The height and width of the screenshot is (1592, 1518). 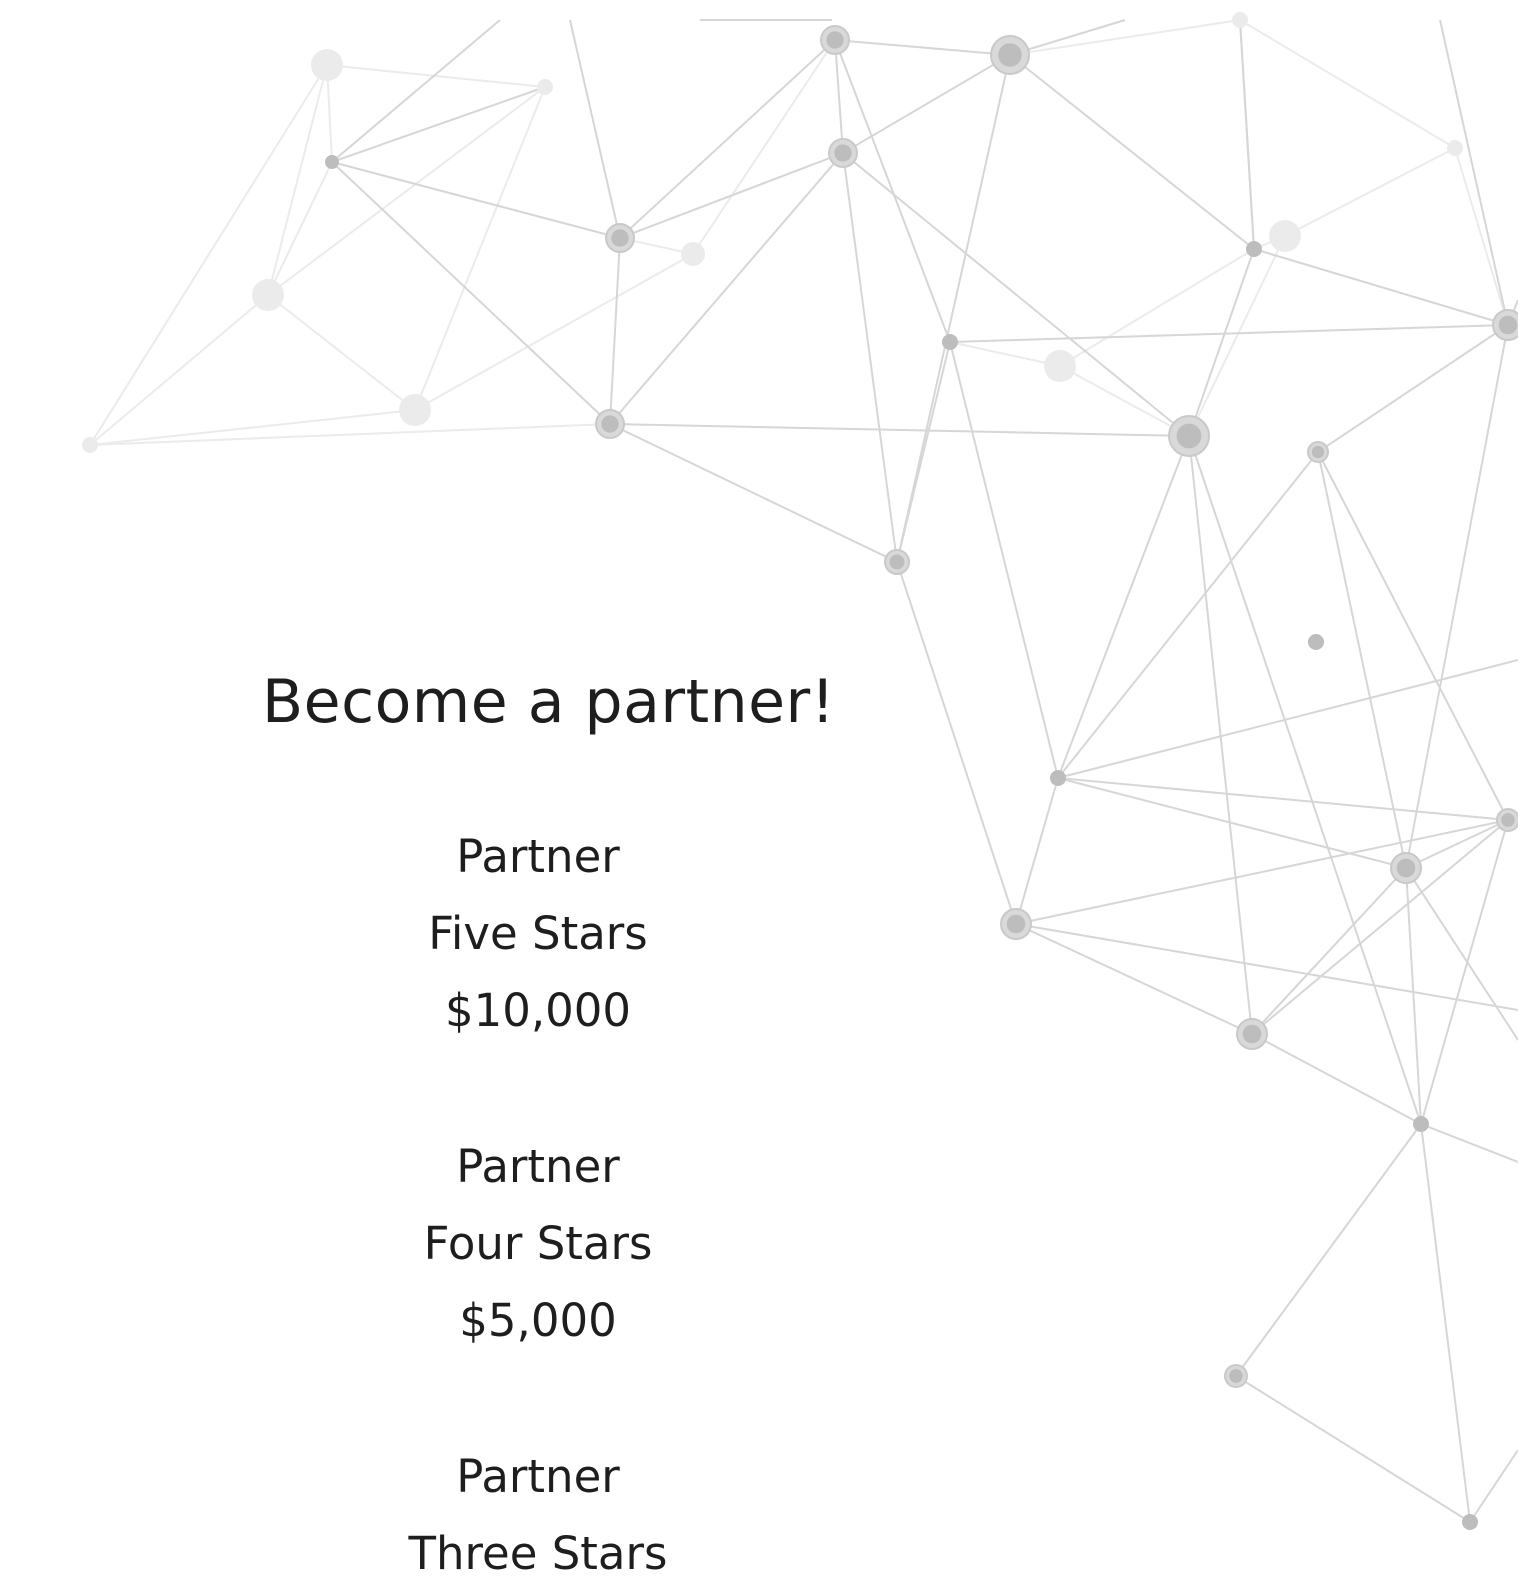 What do you see at coordinates (538, 1515) in the screenshot?
I see `tier-three-stars: Partner Three Stars` at bounding box center [538, 1515].